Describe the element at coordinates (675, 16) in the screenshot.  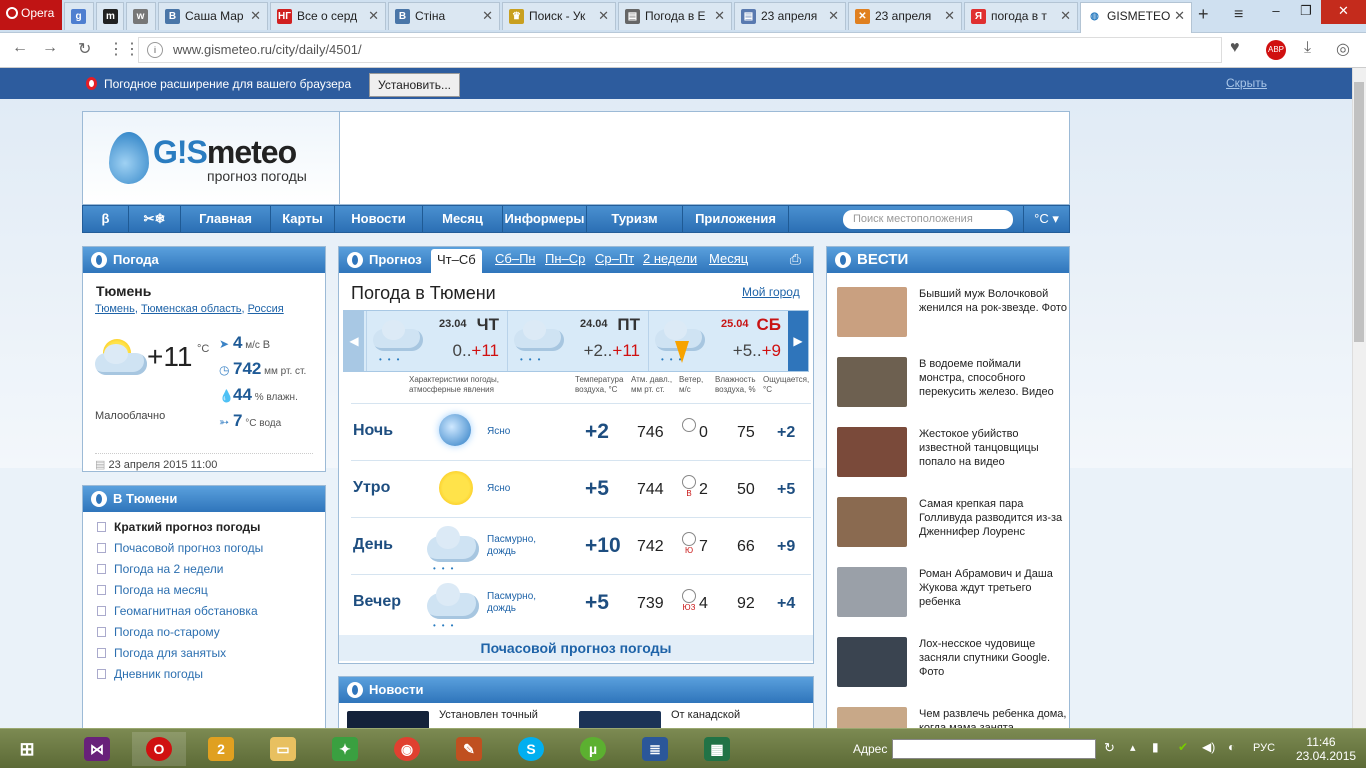
I see `browser-tab: ▤ Погода в Е ✕` at that location.